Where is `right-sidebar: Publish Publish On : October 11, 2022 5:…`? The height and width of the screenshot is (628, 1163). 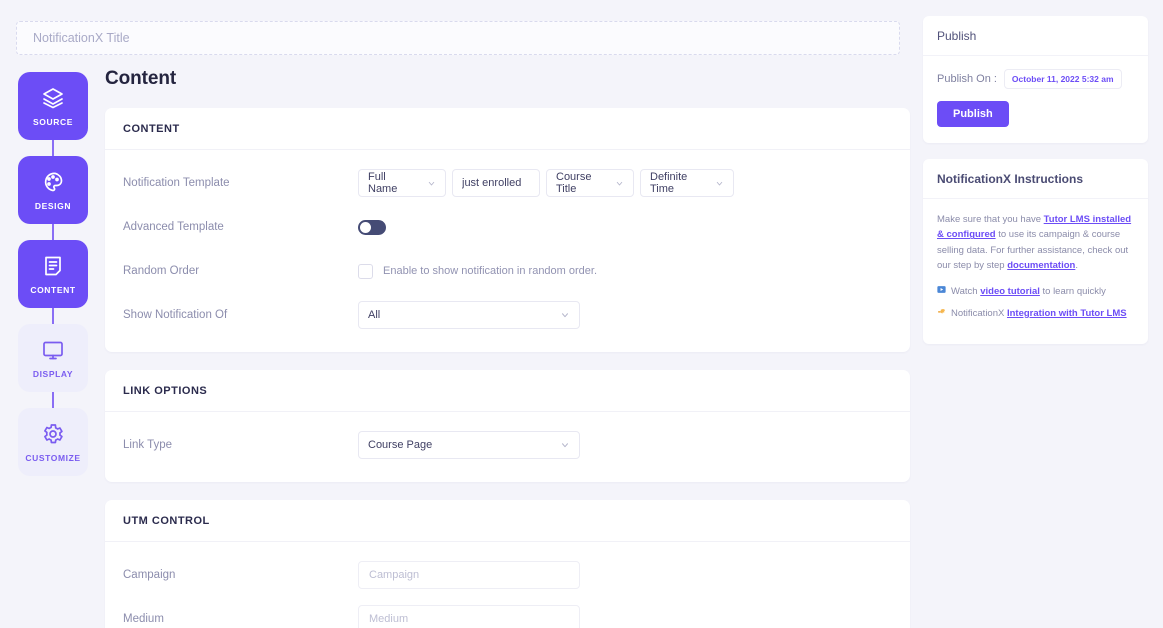
right-sidebar: Publish Publish On : October 11, 2022 5:… is located at coordinates (1035, 188).